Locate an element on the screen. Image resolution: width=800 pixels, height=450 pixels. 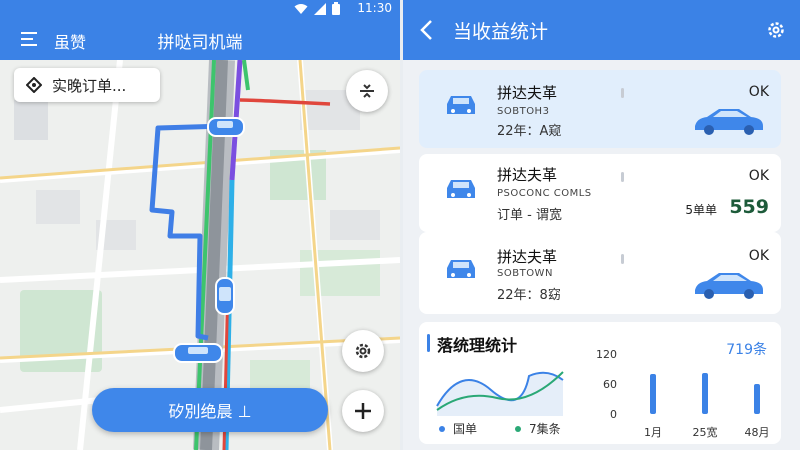
y-tick-label: 120 is located at coordinates (606, 354).